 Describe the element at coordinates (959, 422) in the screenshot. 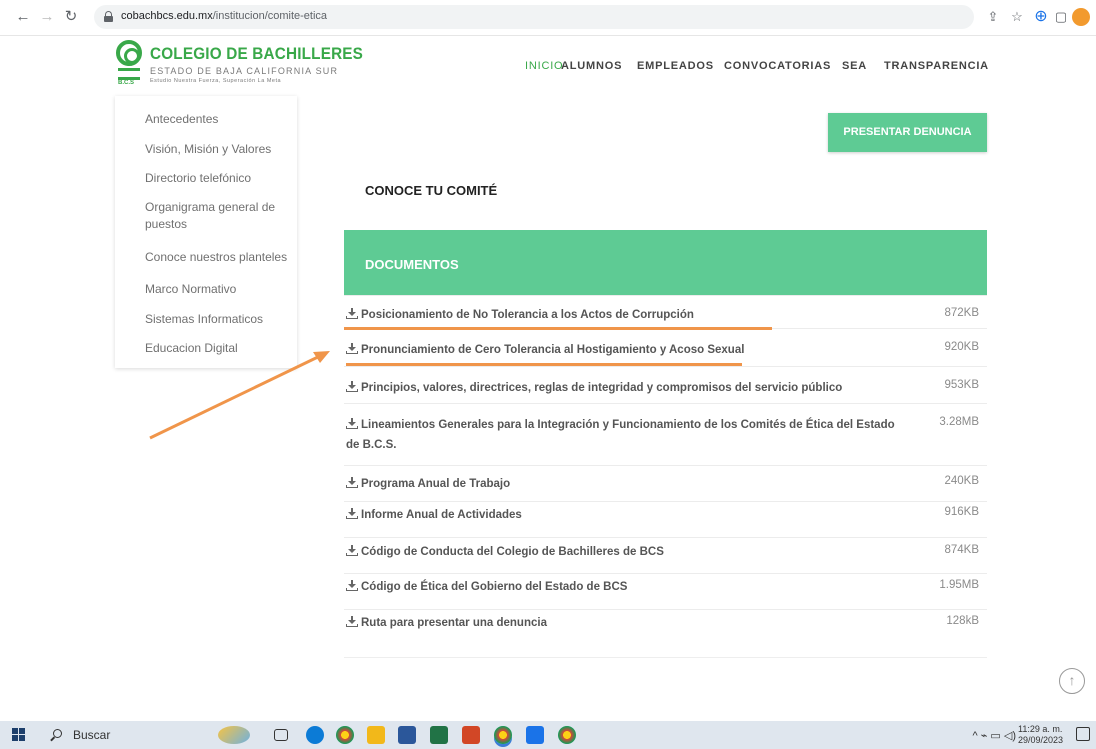

I see `document-size: 3.28MB` at that location.